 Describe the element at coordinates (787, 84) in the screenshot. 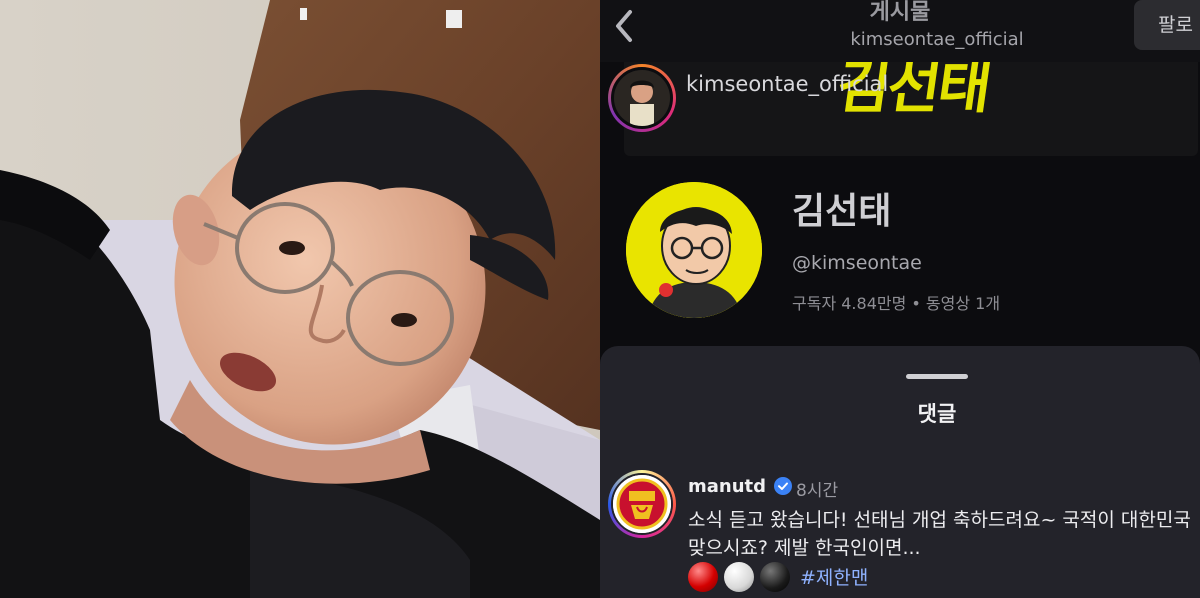

I see `author-username: kimseontae_official` at that location.